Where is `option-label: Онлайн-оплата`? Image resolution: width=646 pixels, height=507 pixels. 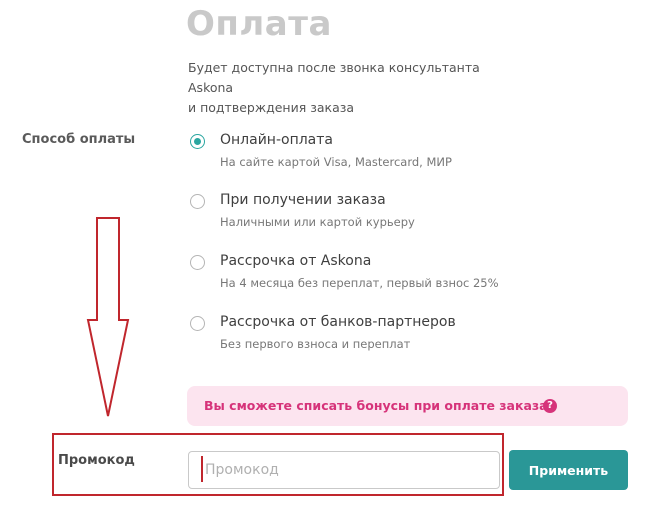
option-label: Онлайн-оплата is located at coordinates (276, 140).